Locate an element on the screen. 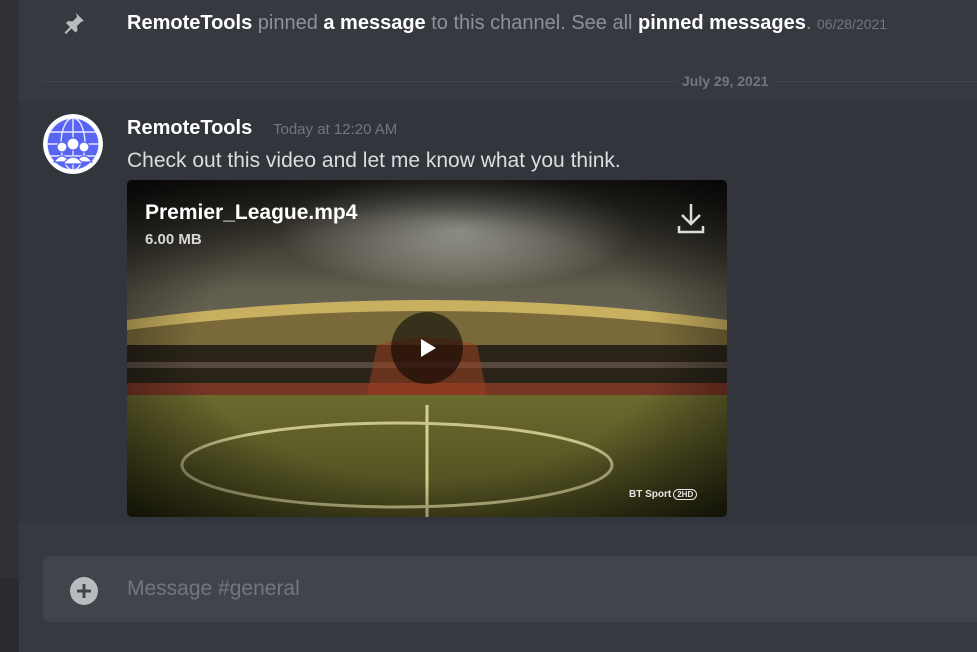 This screenshot has height=652, width=977. pinned-text-part: . is located at coordinates (808, 23).